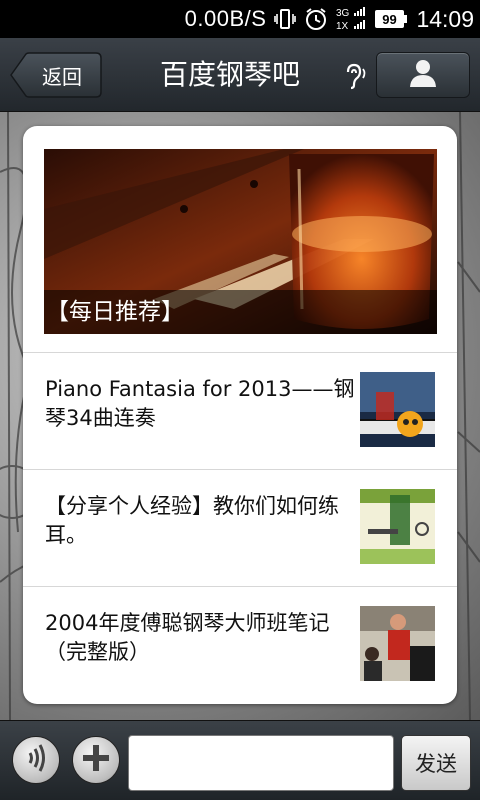 This screenshot has width=480, height=800. I want to click on battery-icon: 99, so click(391, 19).